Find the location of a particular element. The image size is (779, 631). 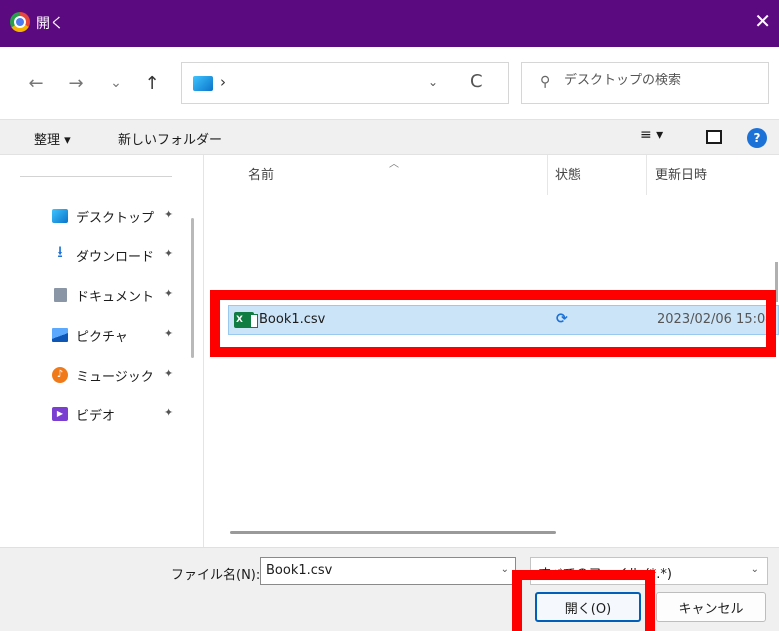

window-title: 開く is located at coordinates (50, 24).